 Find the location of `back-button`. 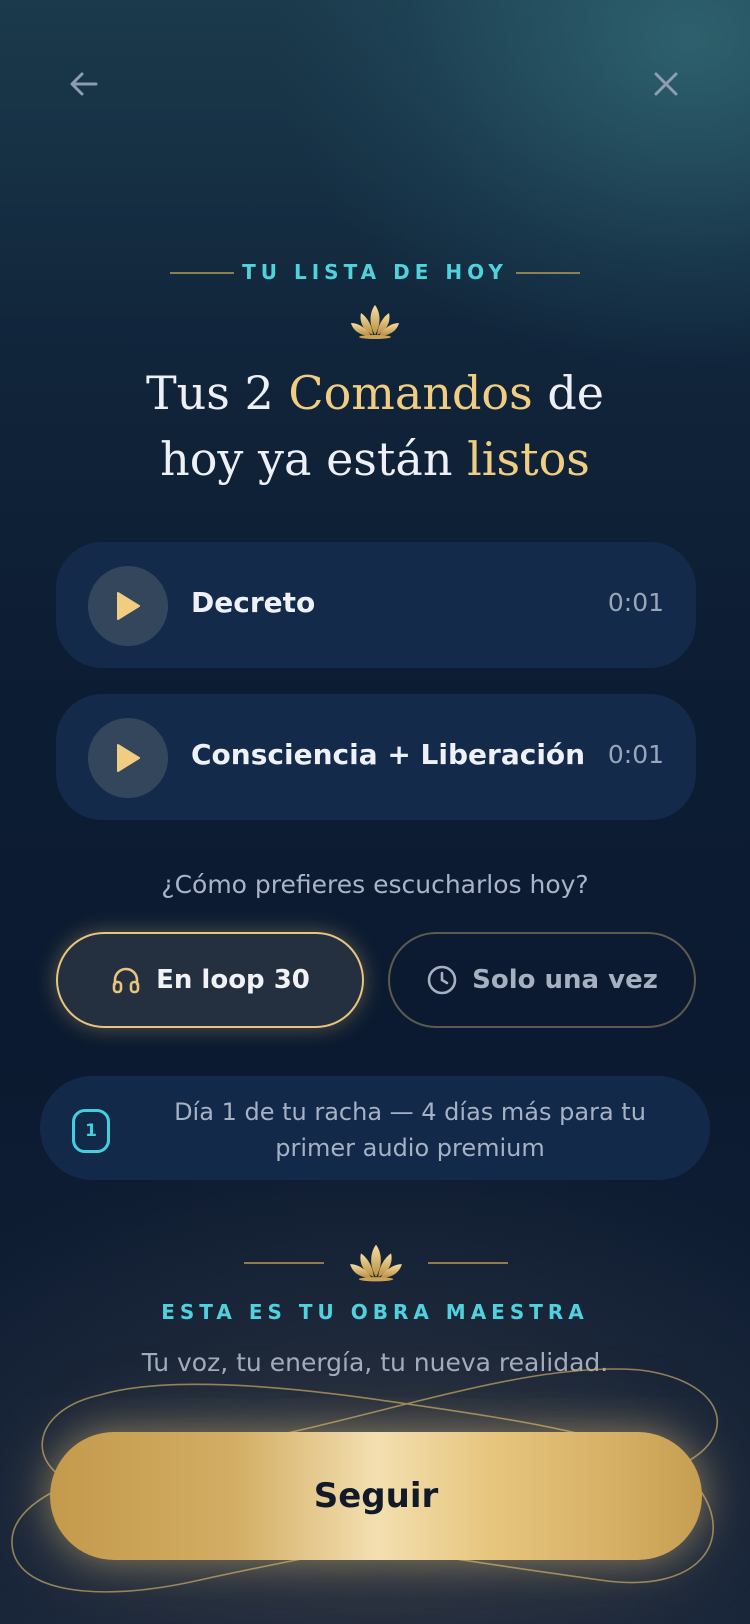

back-button is located at coordinates (84, 84).